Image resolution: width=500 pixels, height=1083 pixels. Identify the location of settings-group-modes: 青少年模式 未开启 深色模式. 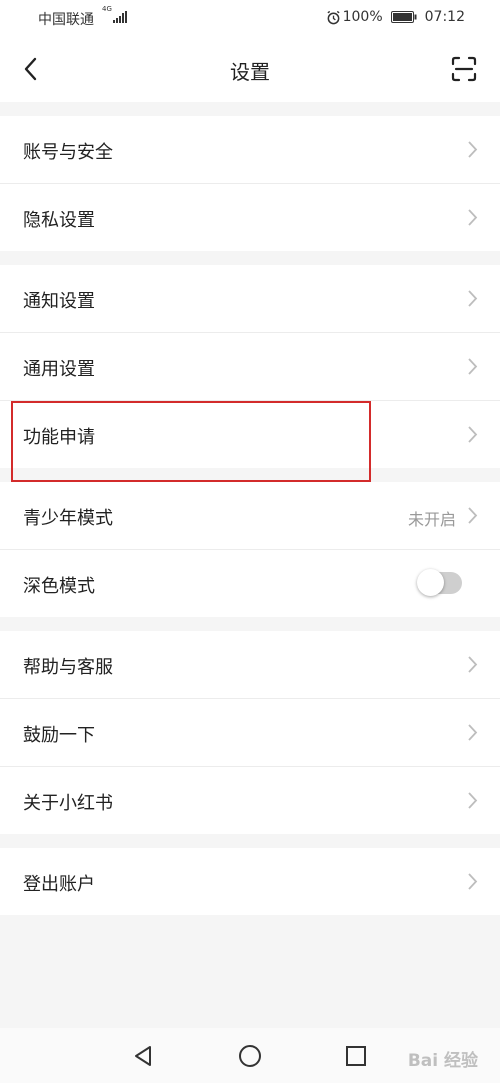
(250, 549).